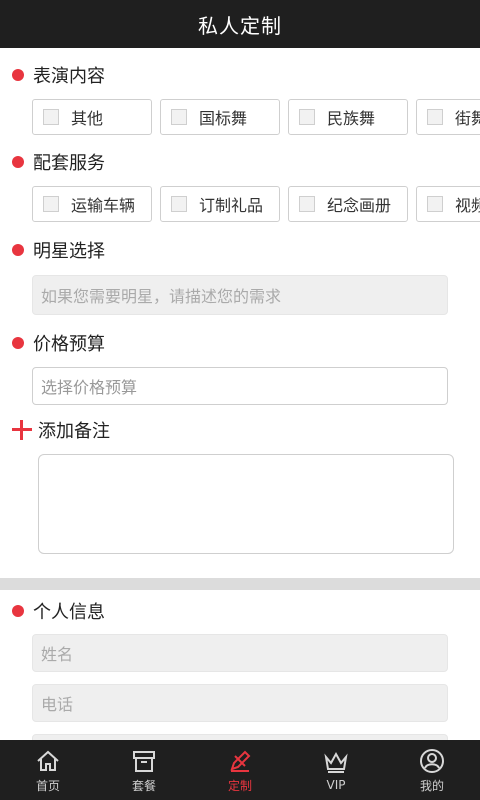 The width and height of the screenshot is (480, 800). Describe the element at coordinates (448, 204) in the screenshot. I see `service-option-video: 视频` at that location.